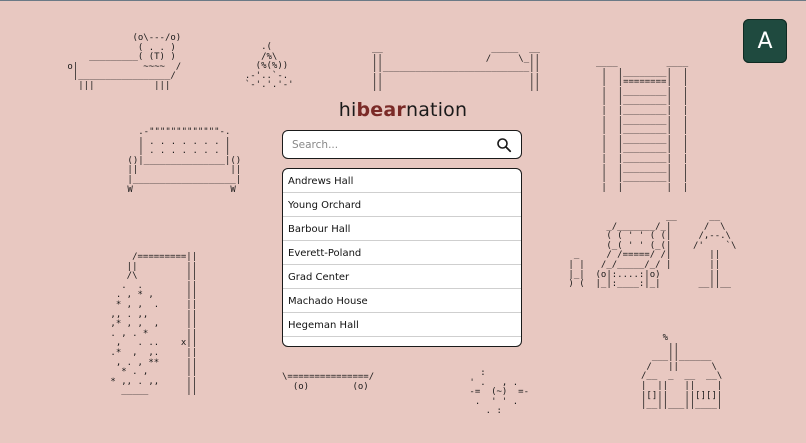  What do you see at coordinates (402, 253) in the screenshot?
I see `result-item-everett-poland: Everett-Poland` at bounding box center [402, 253].